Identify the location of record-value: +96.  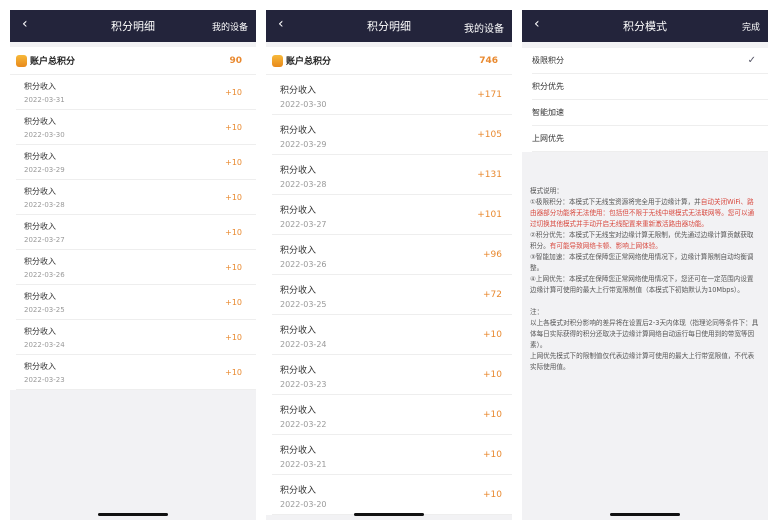
(492, 255).